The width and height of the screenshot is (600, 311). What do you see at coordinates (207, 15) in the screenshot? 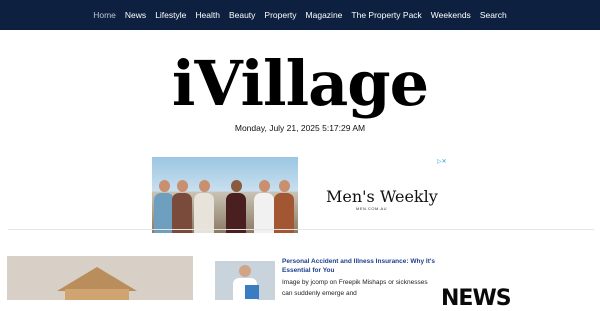
I see `nav-item-health: Health` at bounding box center [207, 15].